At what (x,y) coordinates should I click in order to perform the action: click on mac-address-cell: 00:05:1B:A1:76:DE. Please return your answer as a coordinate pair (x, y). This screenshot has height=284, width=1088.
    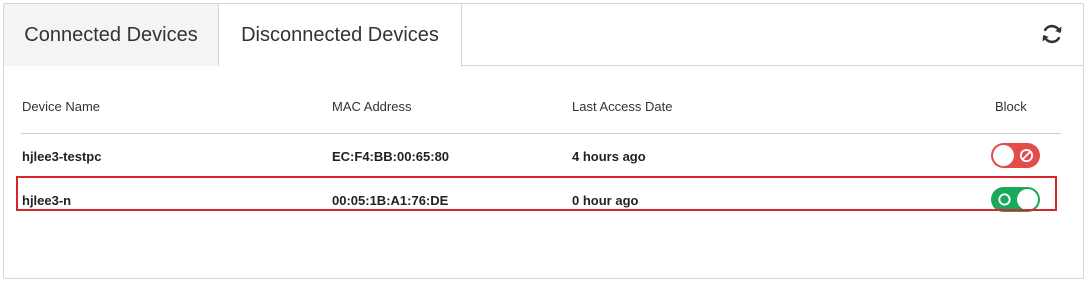
    Looking at the image, I should click on (390, 200).